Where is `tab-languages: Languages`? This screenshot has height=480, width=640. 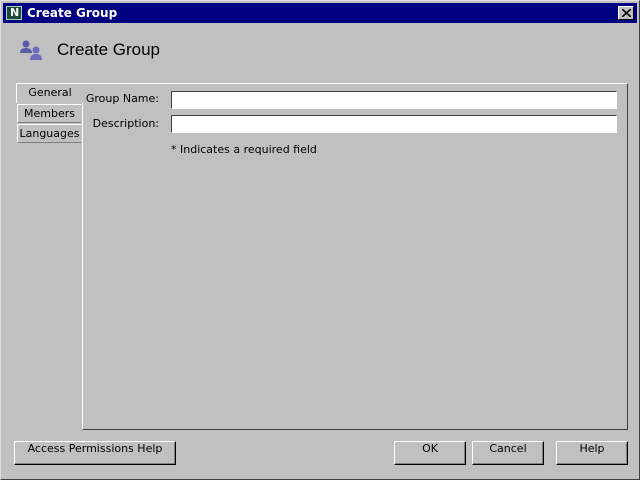 tab-languages: Languages is located at coordinates (49, 133).